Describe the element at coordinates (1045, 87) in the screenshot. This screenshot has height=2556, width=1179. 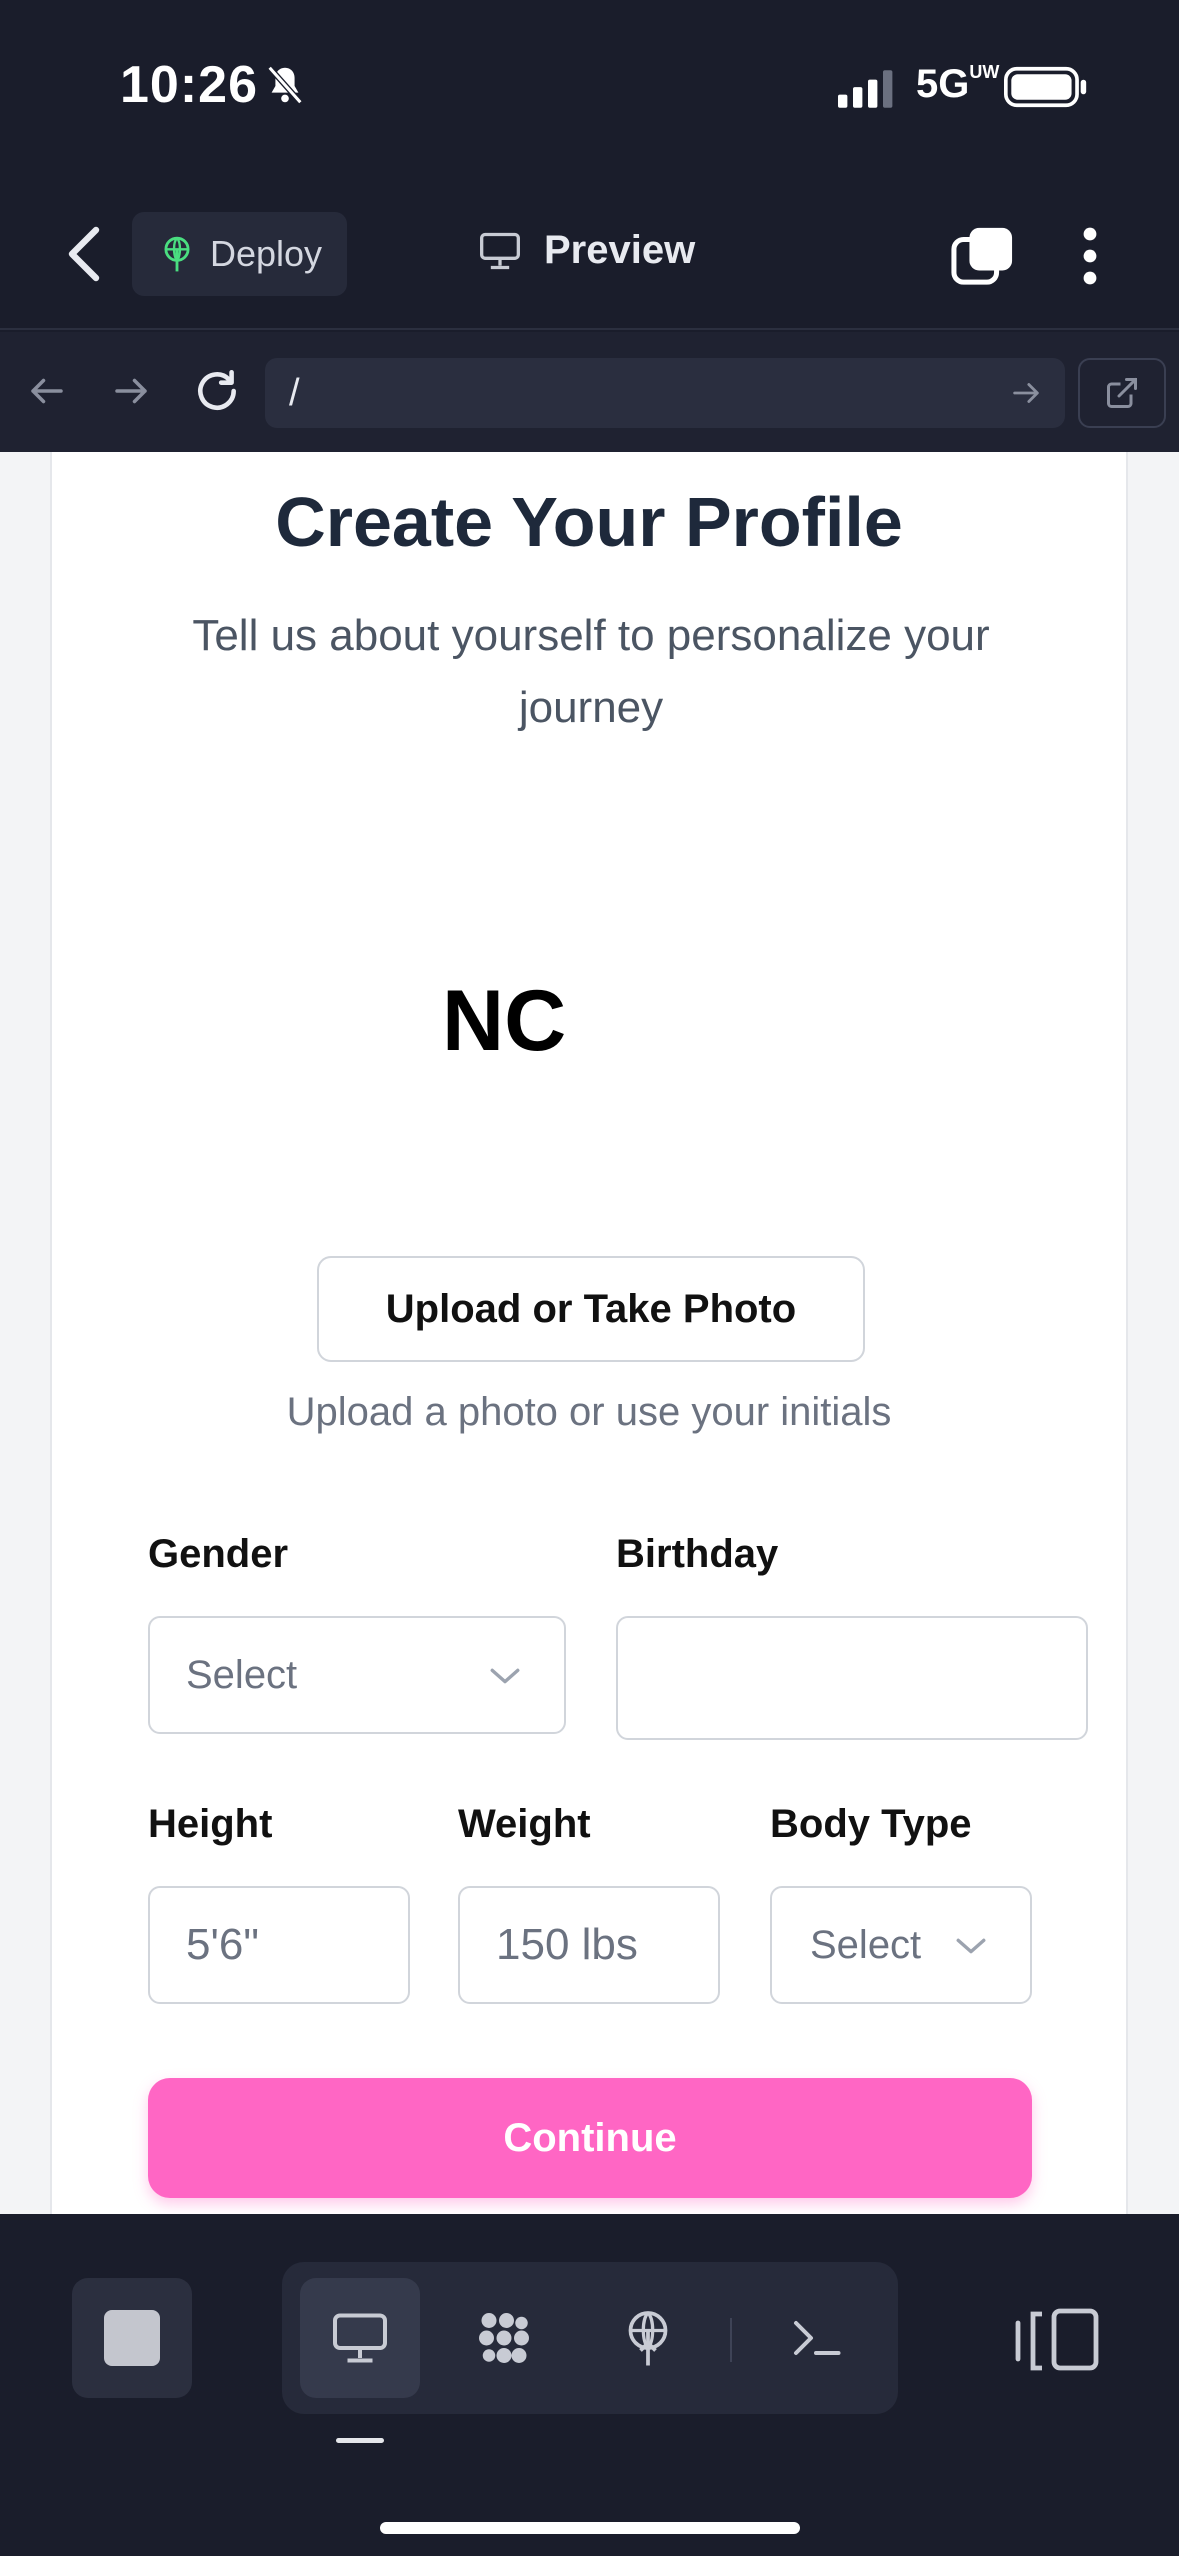
I see `battery-icon` at that location.